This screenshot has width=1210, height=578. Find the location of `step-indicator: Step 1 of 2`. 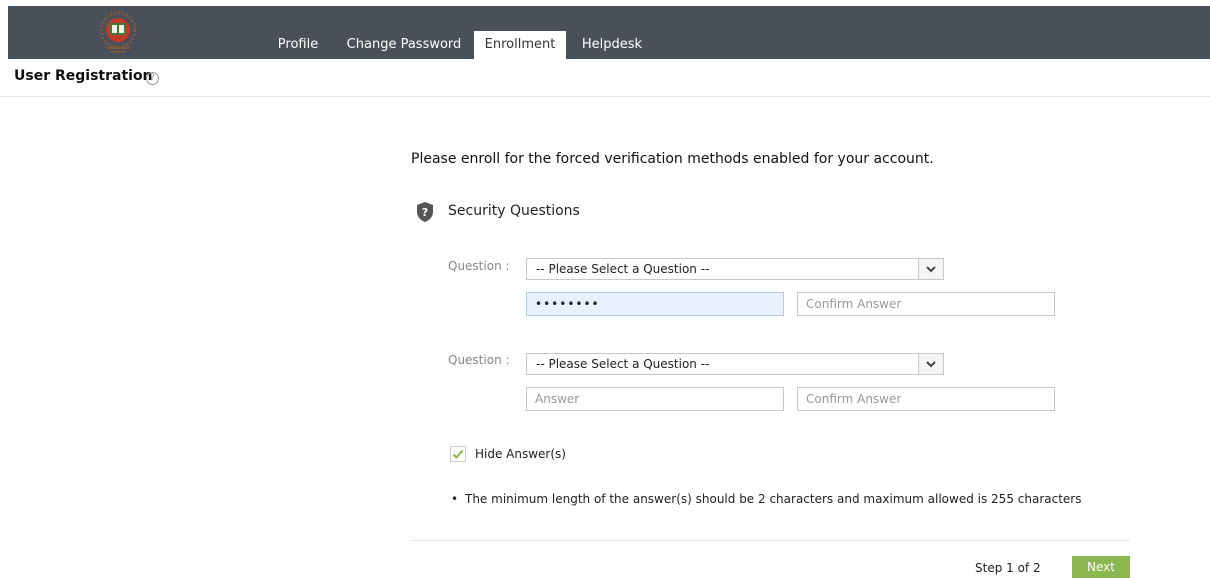

step-indicator: Step 1 of 2 is located at coordinates (1008, 568).